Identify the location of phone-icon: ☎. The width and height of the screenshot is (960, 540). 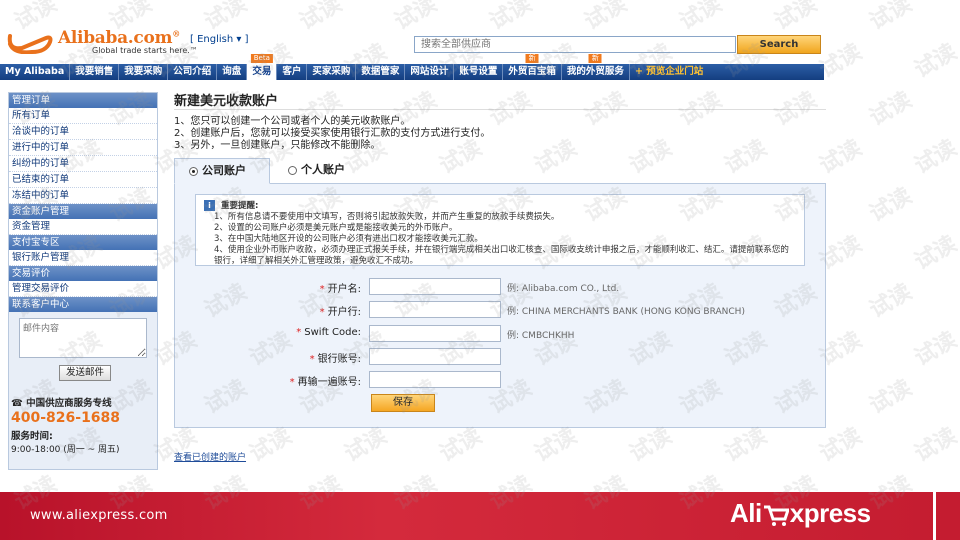
(17, 403).